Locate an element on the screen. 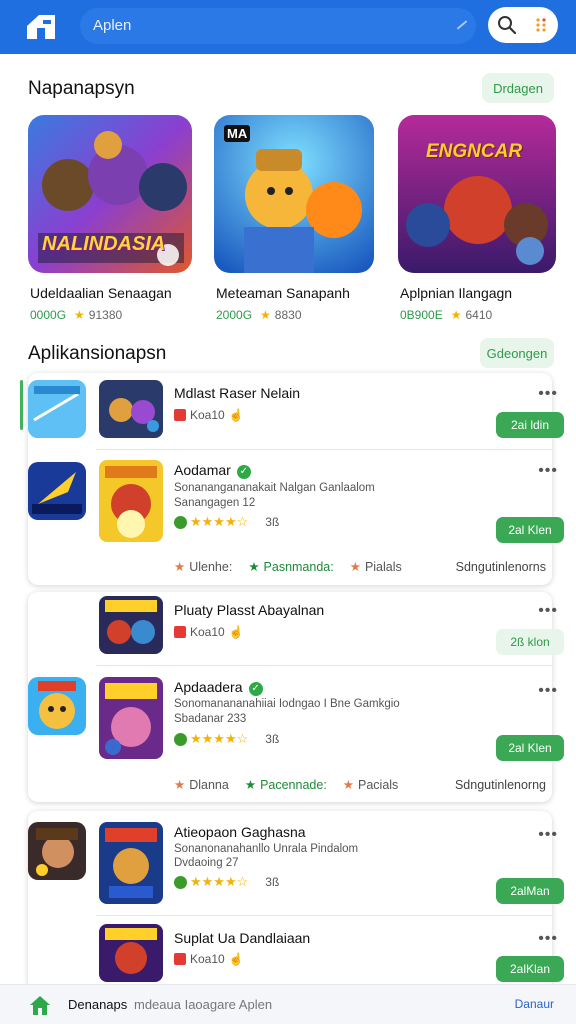  top-app-bar: Aplen is located at coordinates (288, 27).